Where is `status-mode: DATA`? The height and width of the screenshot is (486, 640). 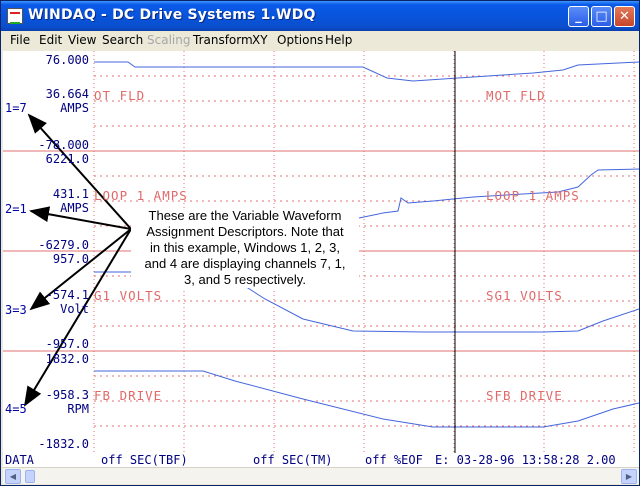
status-mode: DATA is located at coordinates (19, 460).